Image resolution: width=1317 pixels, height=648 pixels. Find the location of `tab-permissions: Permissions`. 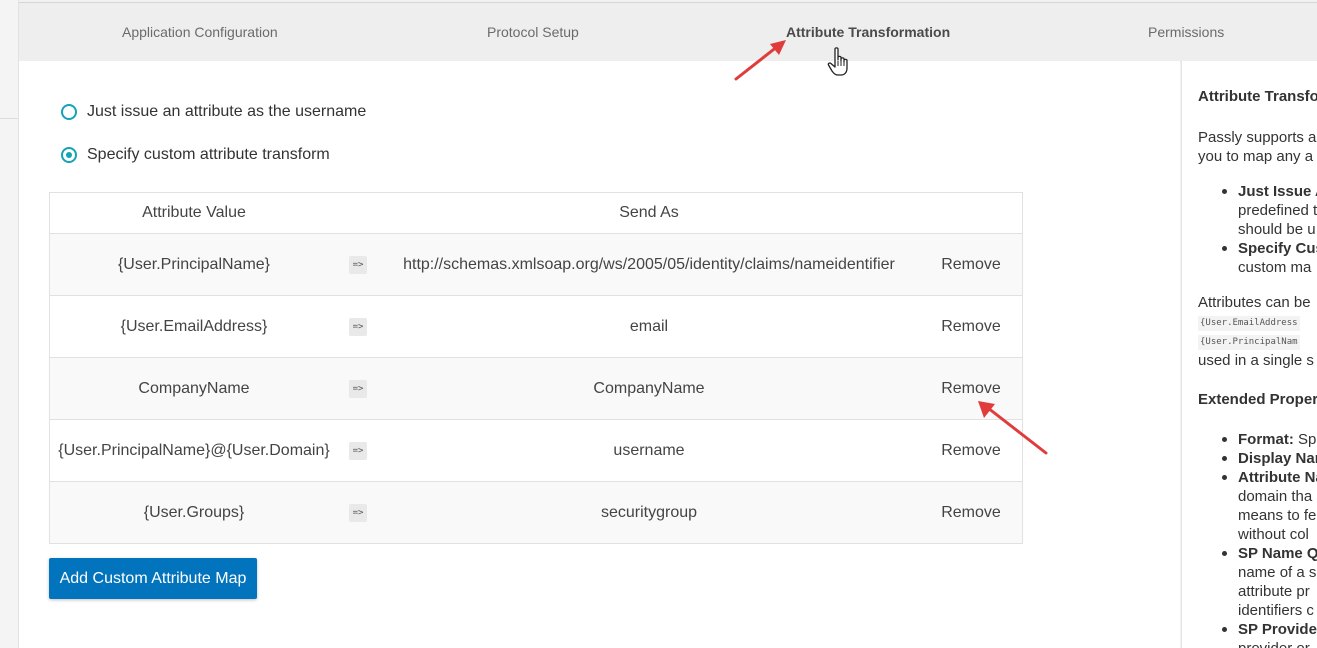

tab-permissions: Permissions is located at coordinates (1186, 32).